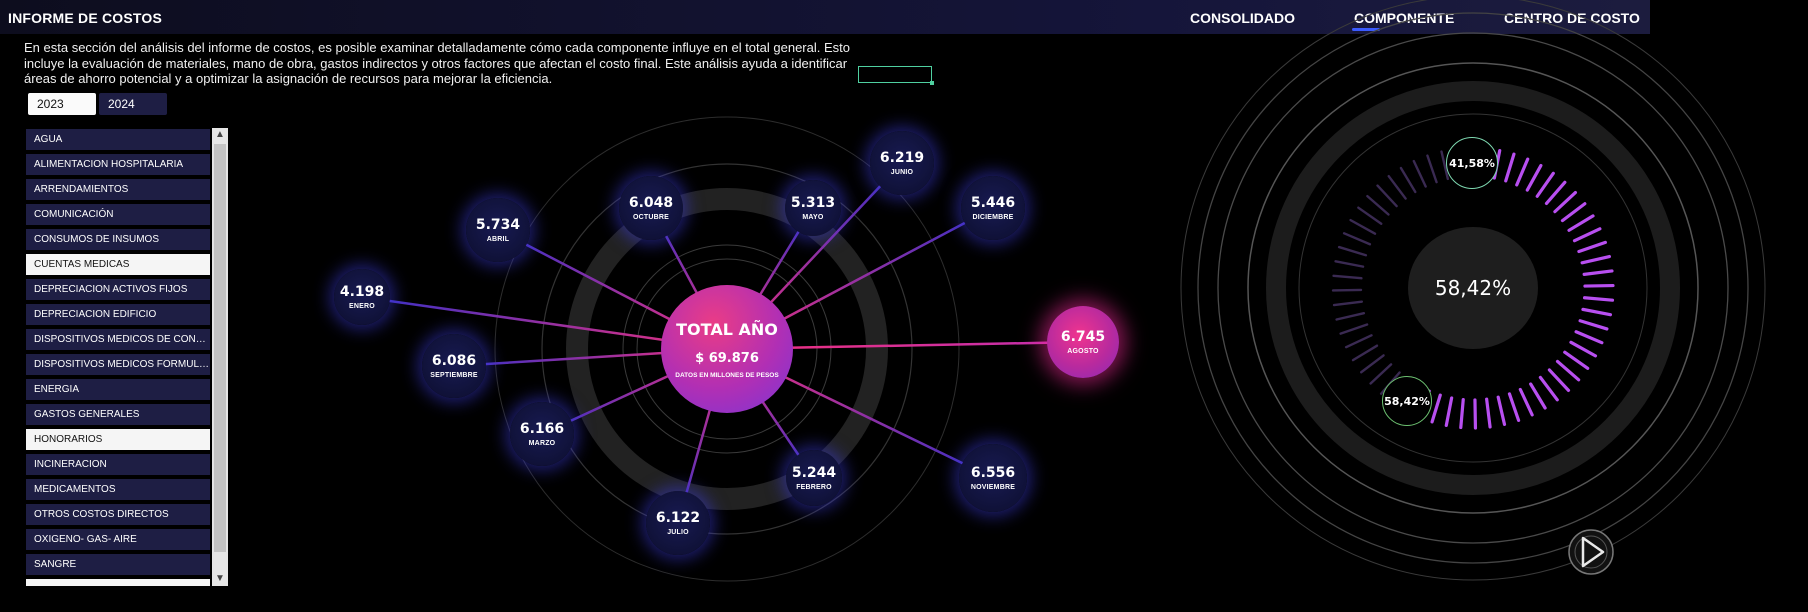 This screenshot has width=1808, height=612. Describe the element at coordinates (1407, 401) in the screenshot. I see `gauge-bottom-label: 58,42%` at that location.